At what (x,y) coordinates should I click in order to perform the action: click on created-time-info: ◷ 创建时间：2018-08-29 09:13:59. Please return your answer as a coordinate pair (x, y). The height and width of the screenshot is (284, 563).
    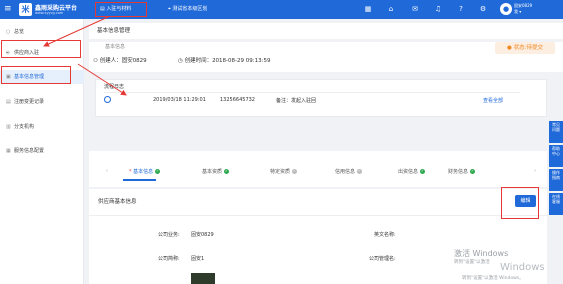
    Looking at the image, I should click on (224, 60).